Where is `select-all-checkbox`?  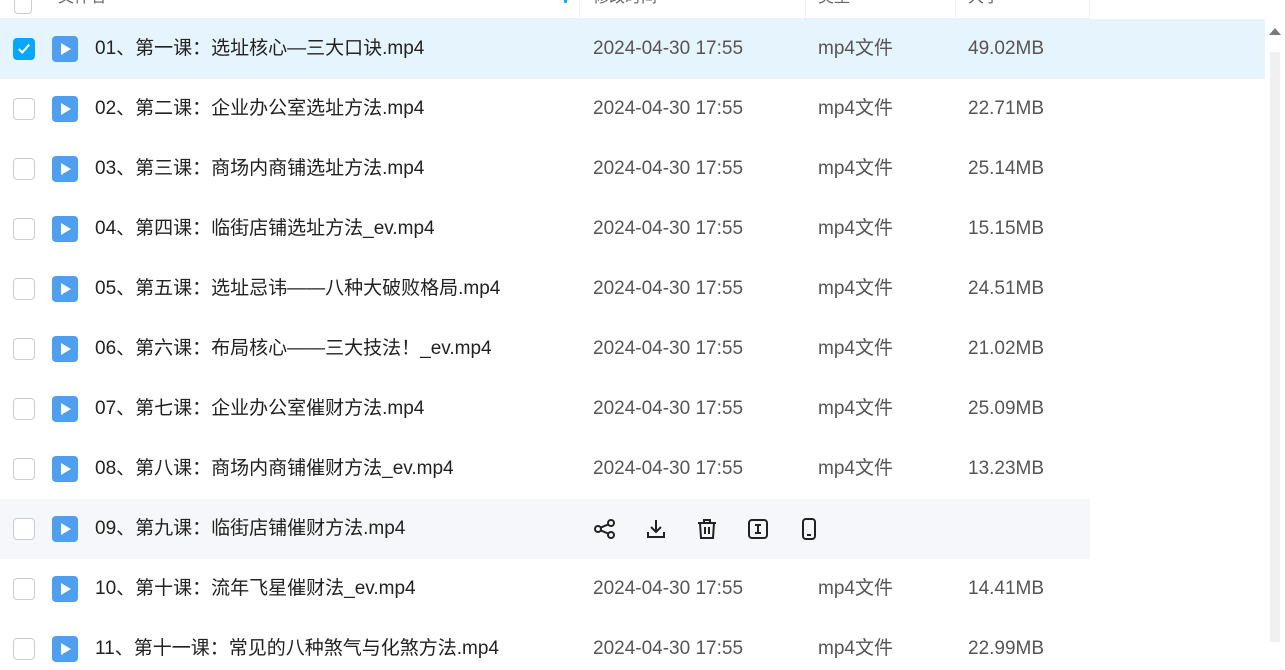
select-all-checkbox is located at coordinates (23, 7).